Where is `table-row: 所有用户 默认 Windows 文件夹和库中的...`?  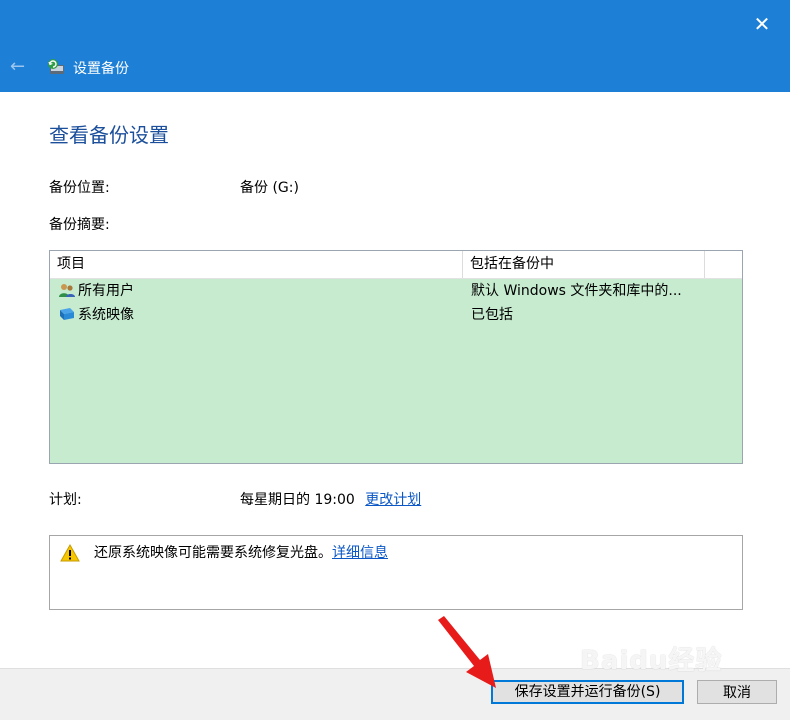
table-row: 所有用户 默认 Windows 文件夹和库中的... is located at coordinates (396, 291).